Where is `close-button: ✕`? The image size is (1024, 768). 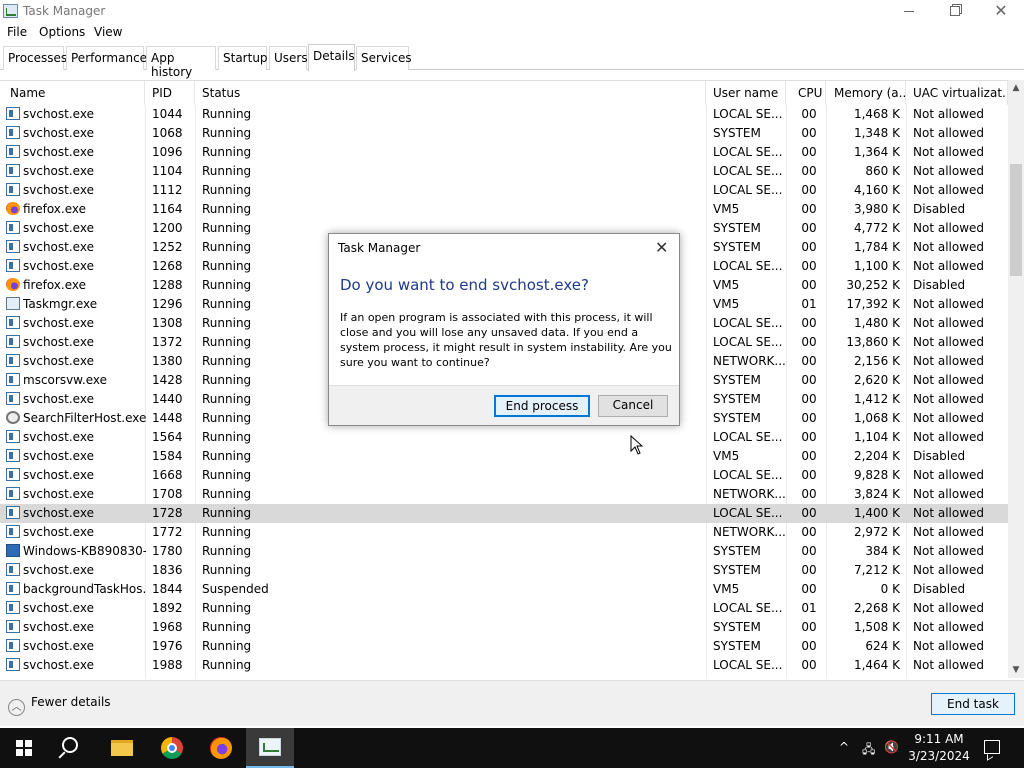
close-button: ✕ is located at coordinates (1001, 12).